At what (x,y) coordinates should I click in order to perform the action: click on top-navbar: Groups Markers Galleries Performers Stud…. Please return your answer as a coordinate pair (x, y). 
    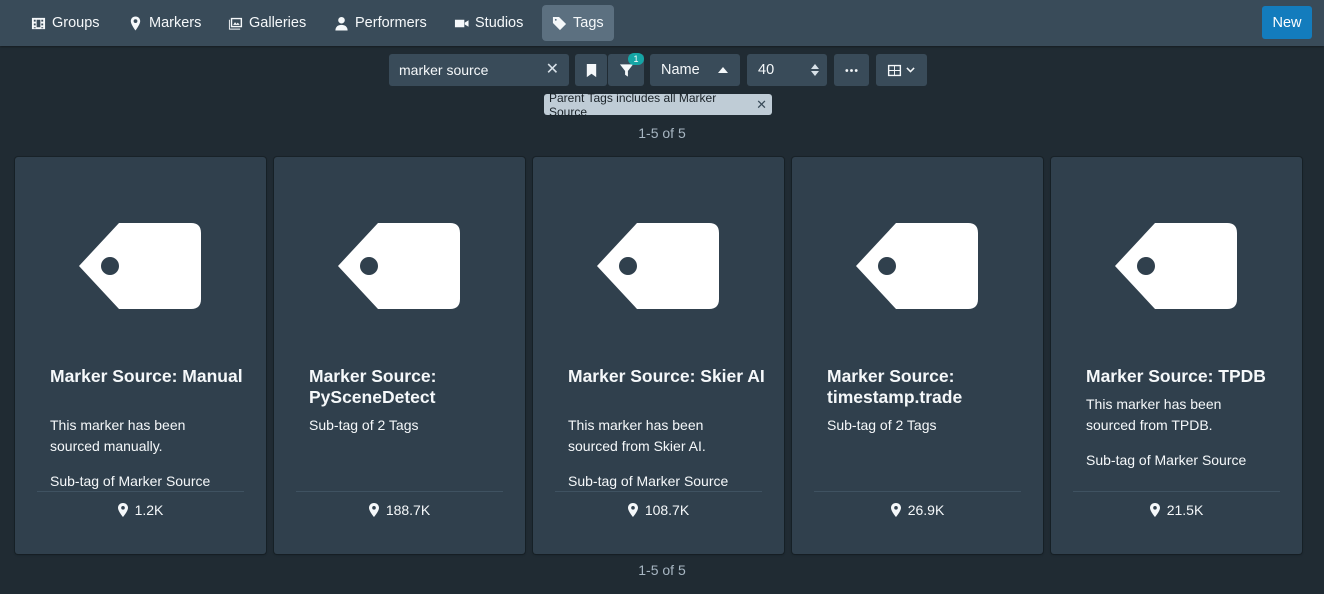
    Looking at the image, I should click on (662, 23).